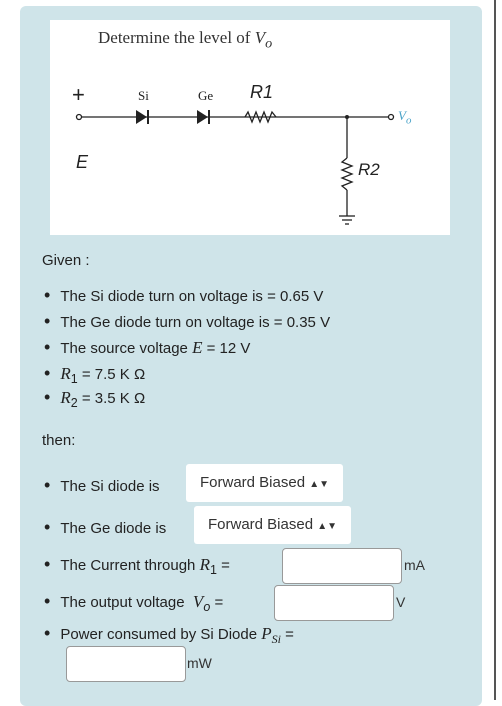  Describe the element at coordinates (219, 602) in the screenshot. I see `vo-eq: =` at that location.